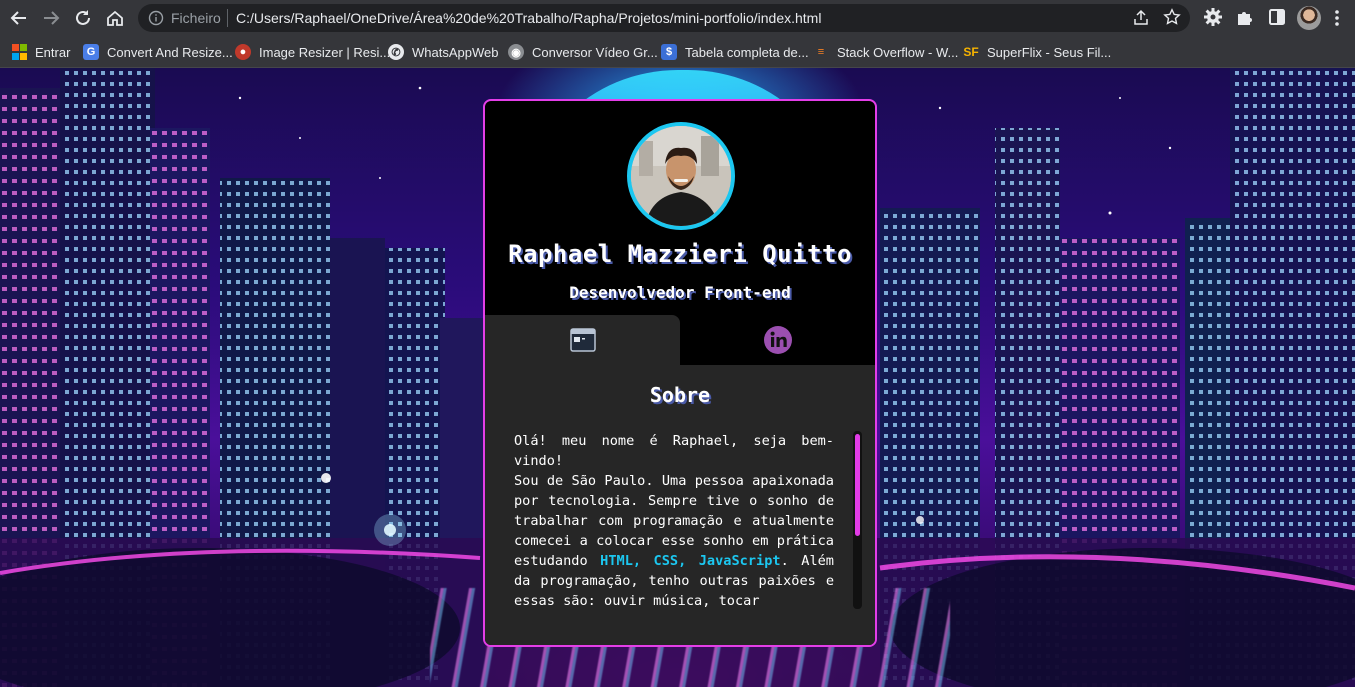 The height and width of the screenshot is (687, 1355). I want to click on back-button, so click(19, 18).